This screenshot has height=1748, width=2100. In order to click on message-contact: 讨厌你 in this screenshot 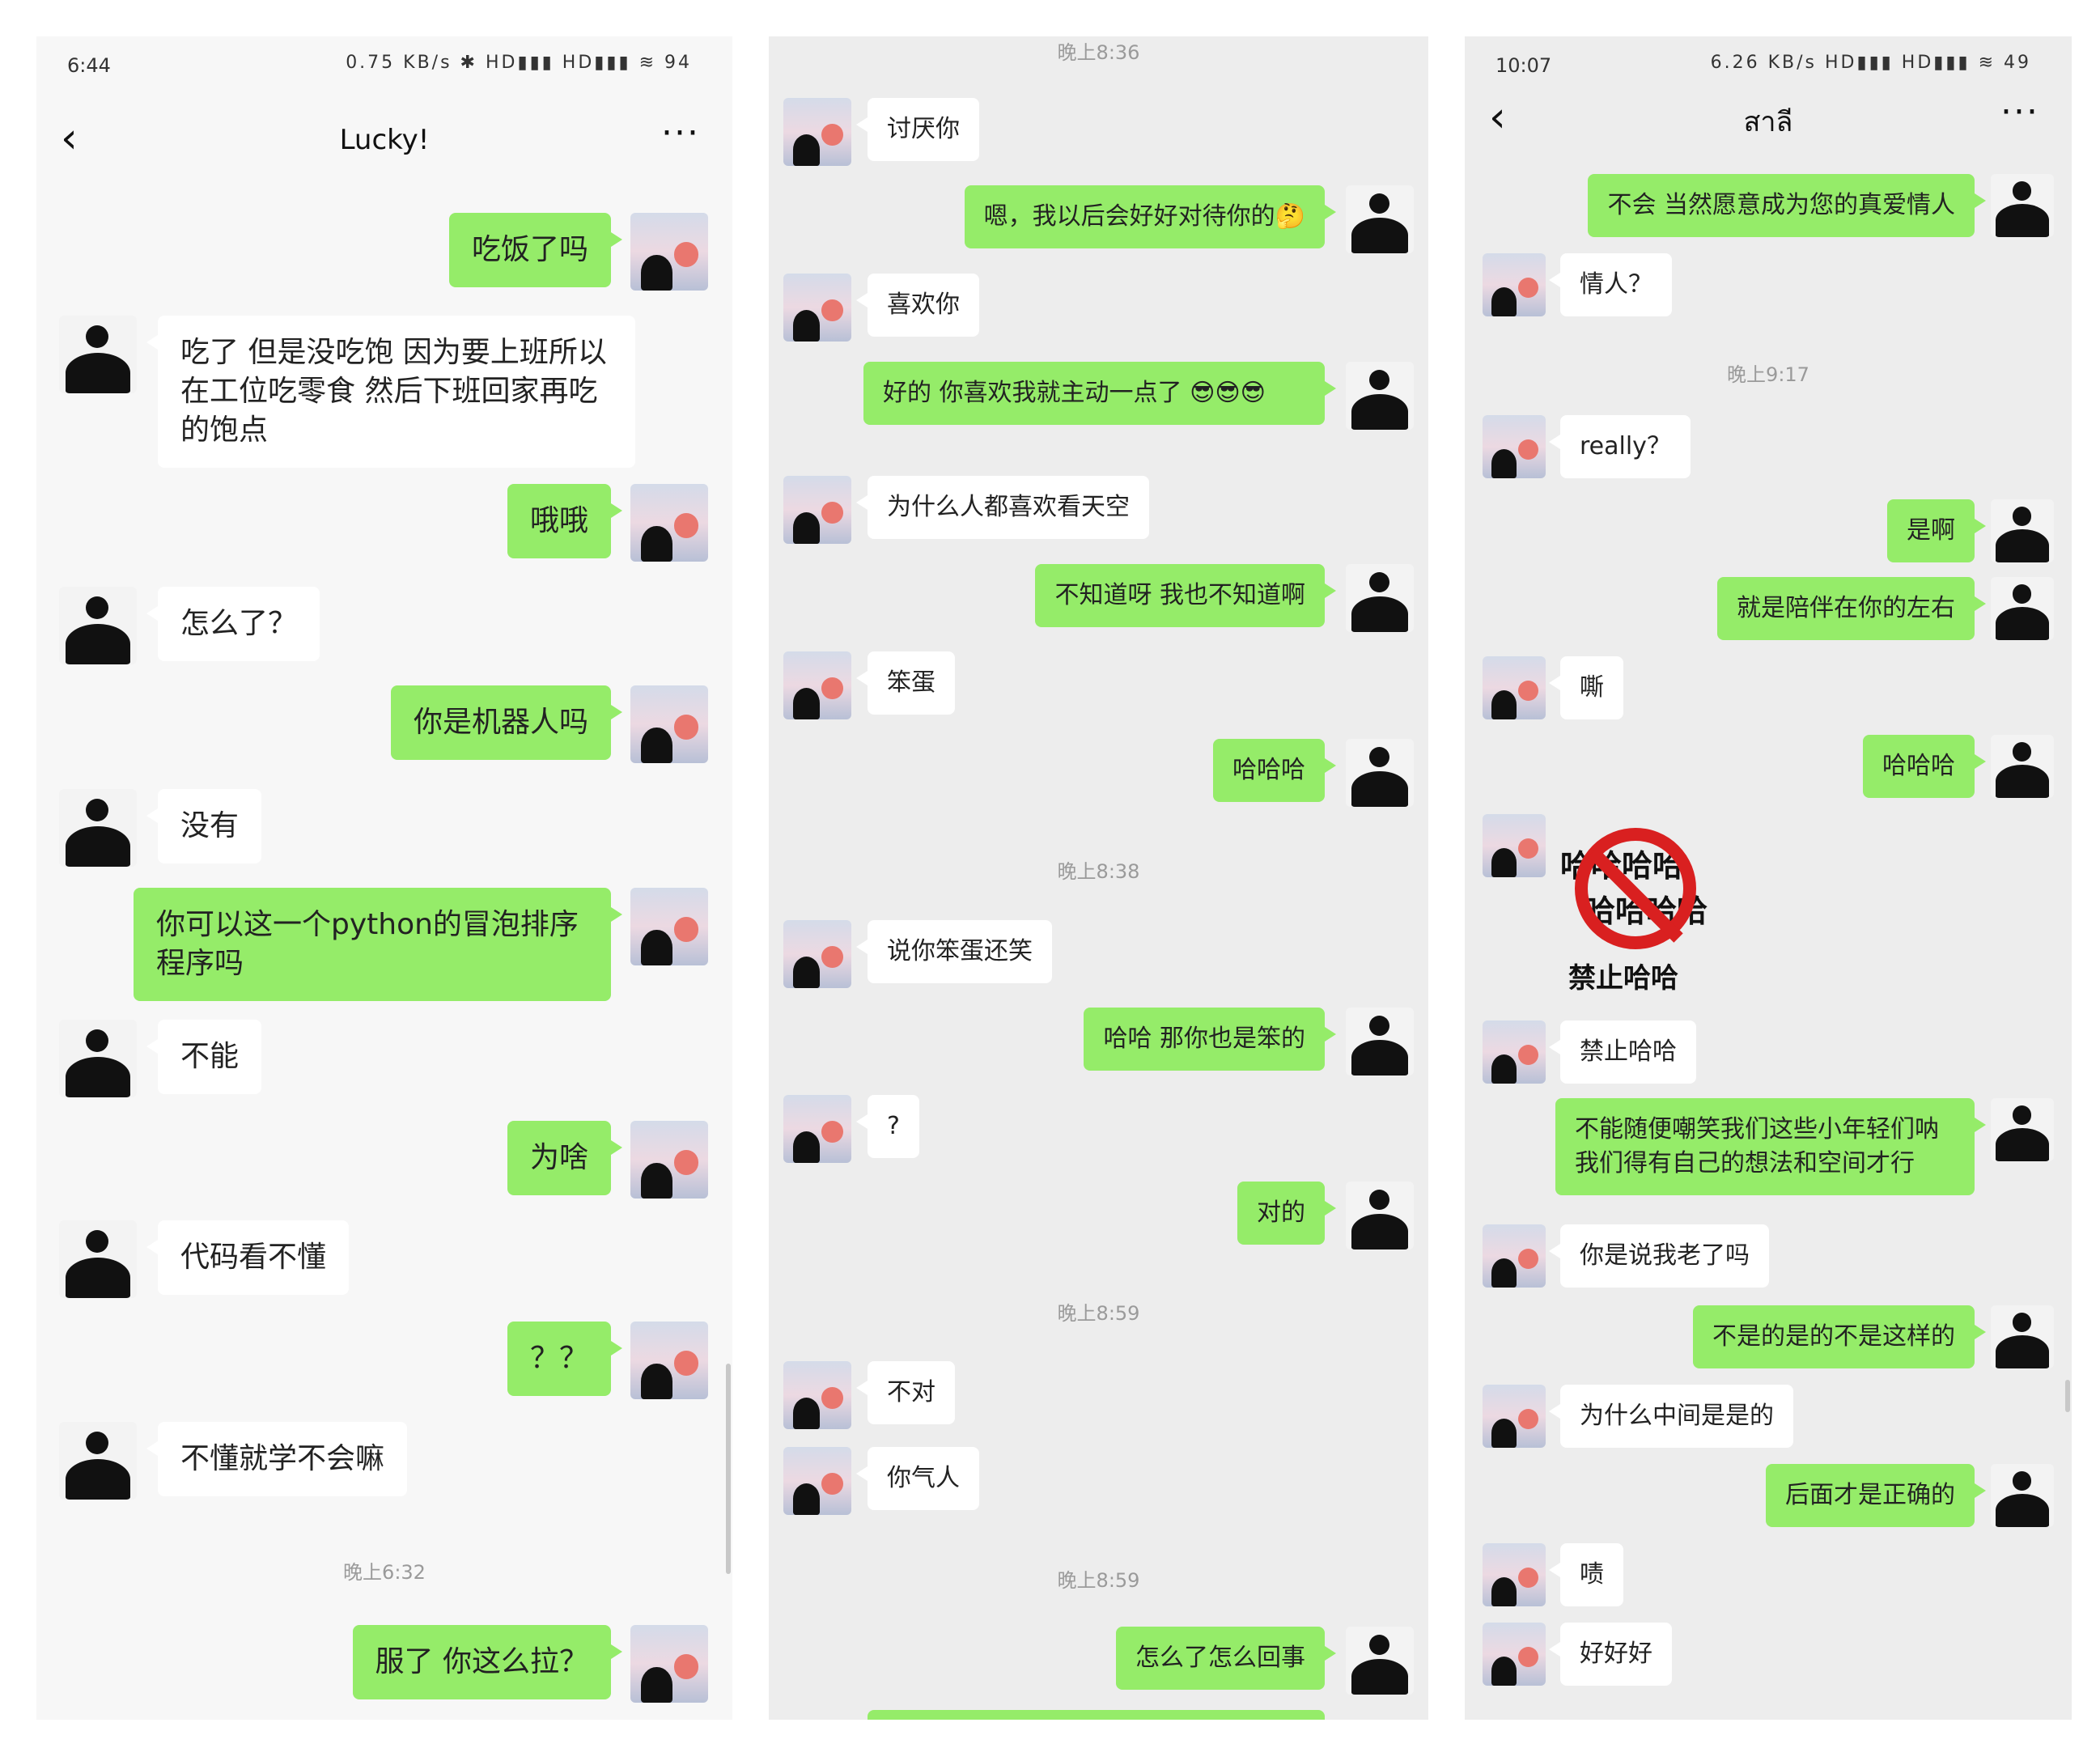, I will do `click(917, 129)`.